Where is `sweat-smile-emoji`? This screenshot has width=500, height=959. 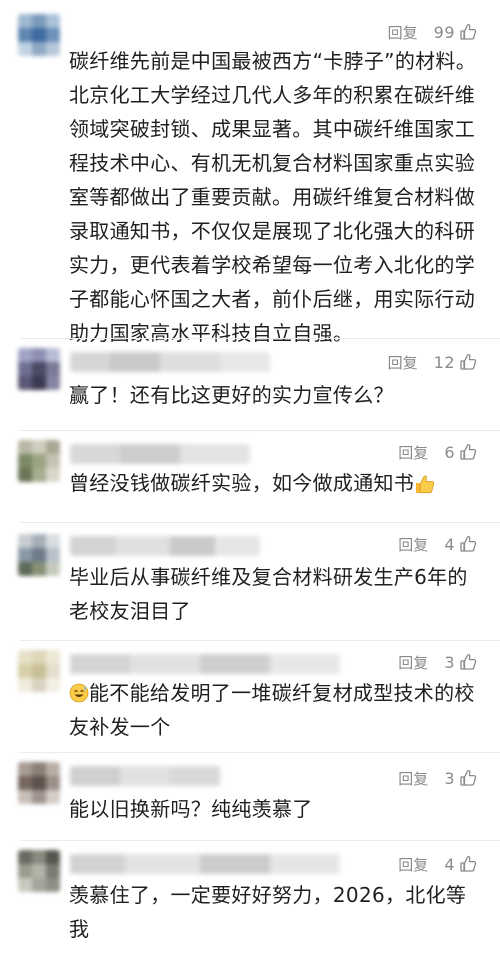
sweat-smile-emoji is located at coordinates (79, 693).